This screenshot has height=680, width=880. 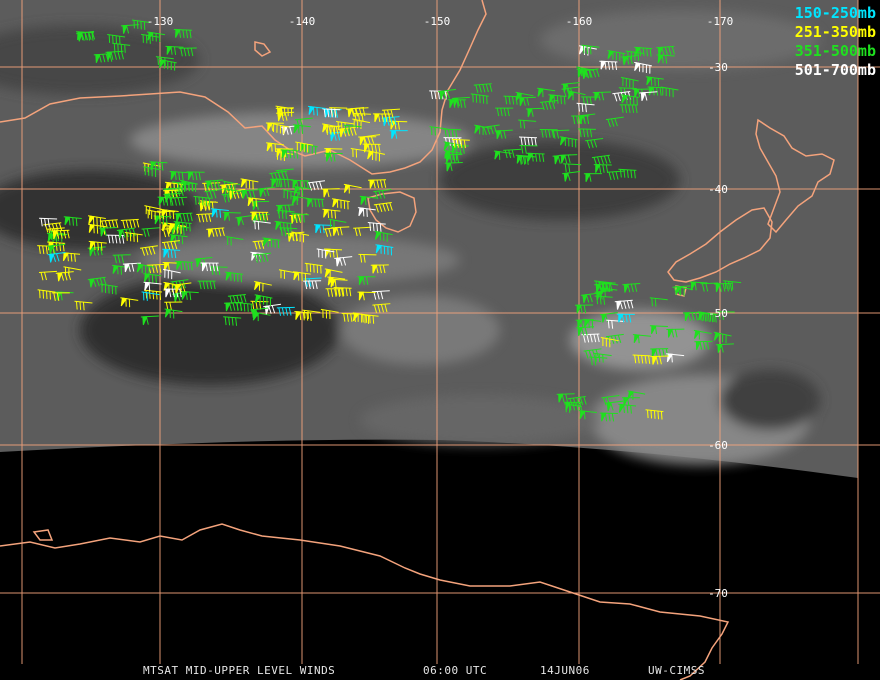 What do you see at coordinates (718, 445) in the screenshot?
I see `lat-label: -60` at bounding box center [718, 445].